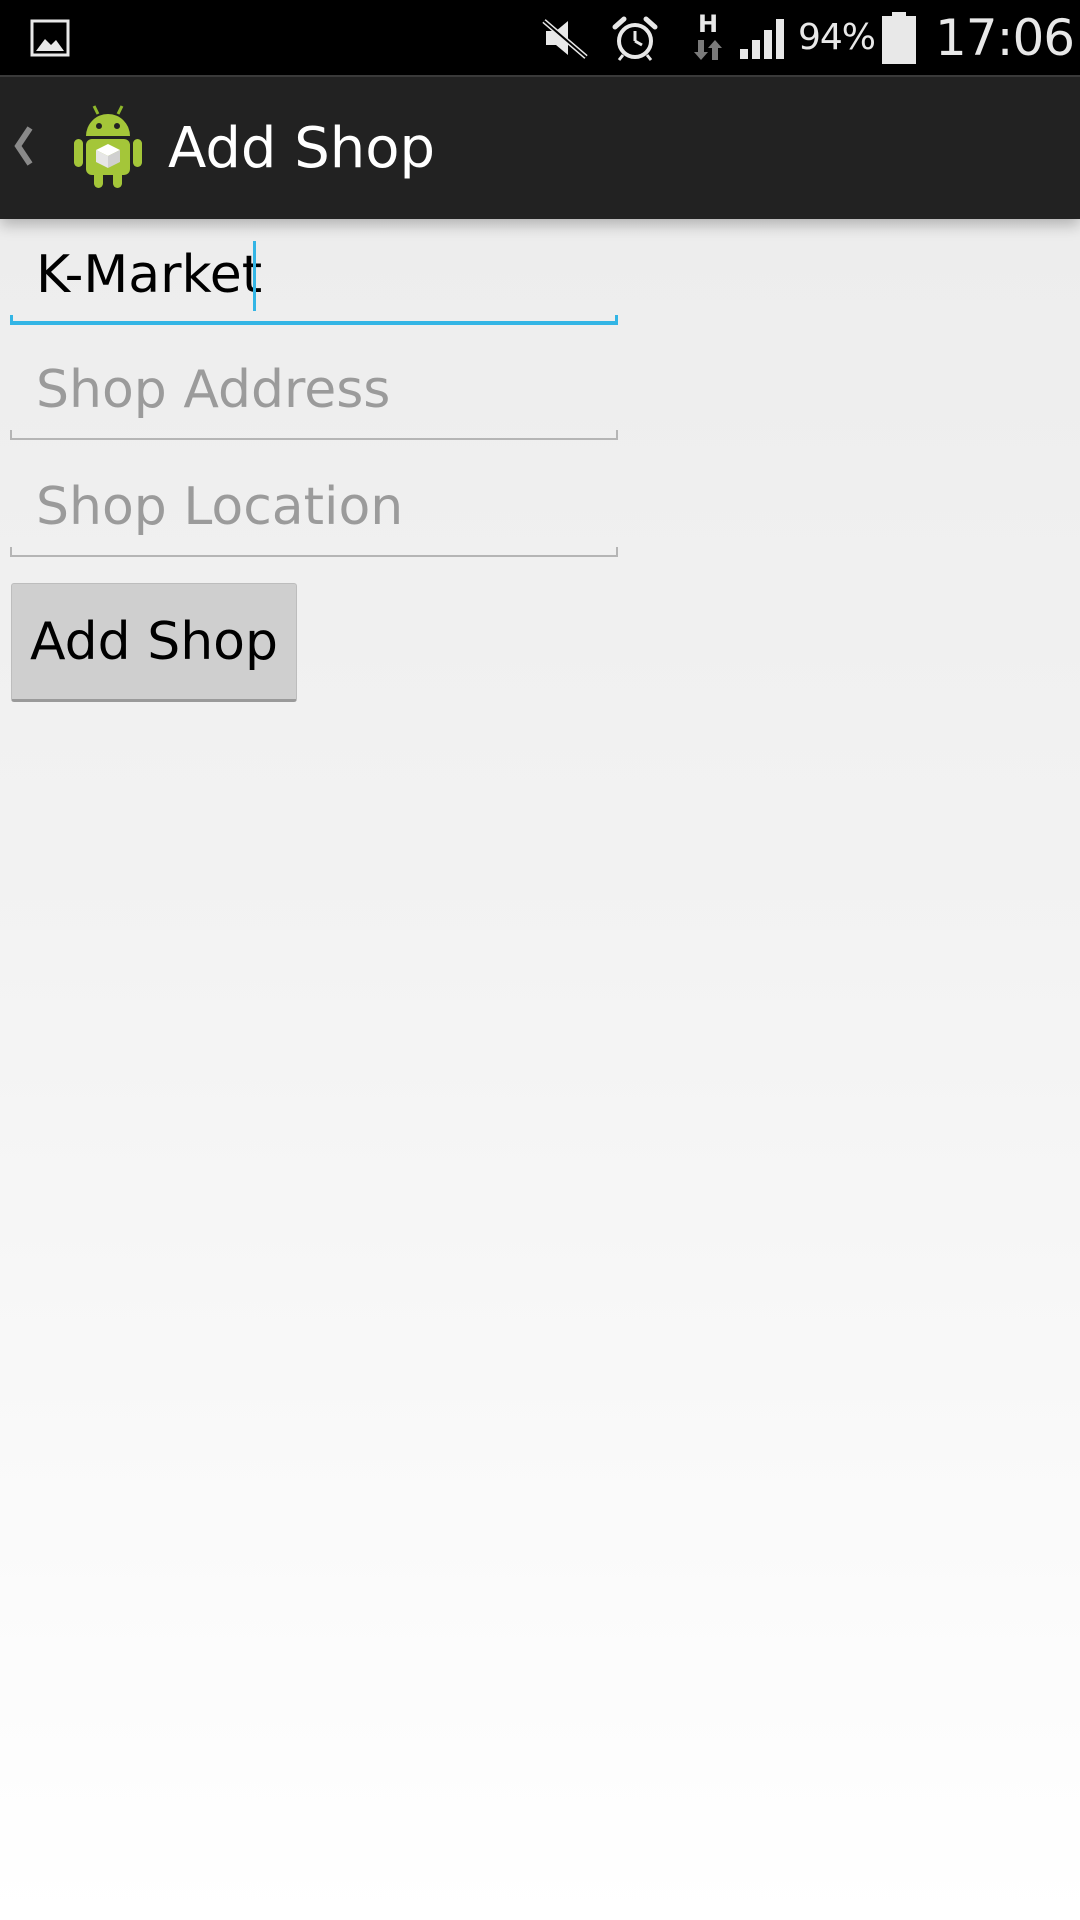 The height and width of the screenshot is (1920, 1080). What do you see at coordinates (154, 642) in the screenshot?
I see `add-shop-button: Add Shop` at bounding box center [154, 642].